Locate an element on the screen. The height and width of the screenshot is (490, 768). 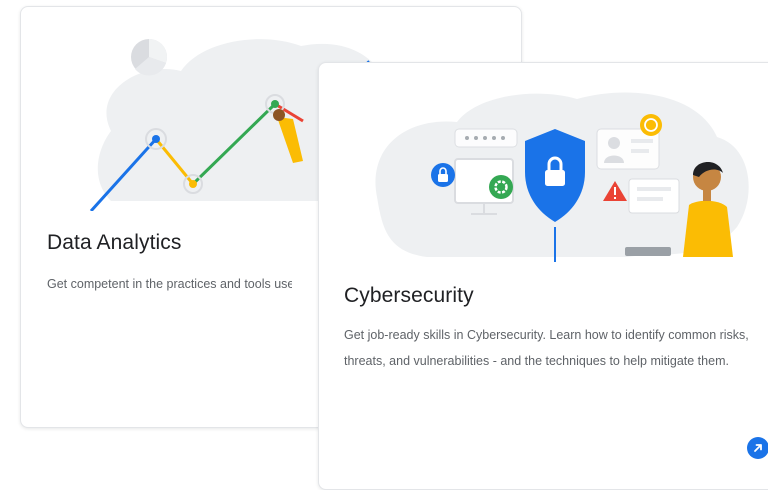
open-course-button is located at coordinates (757, 448).